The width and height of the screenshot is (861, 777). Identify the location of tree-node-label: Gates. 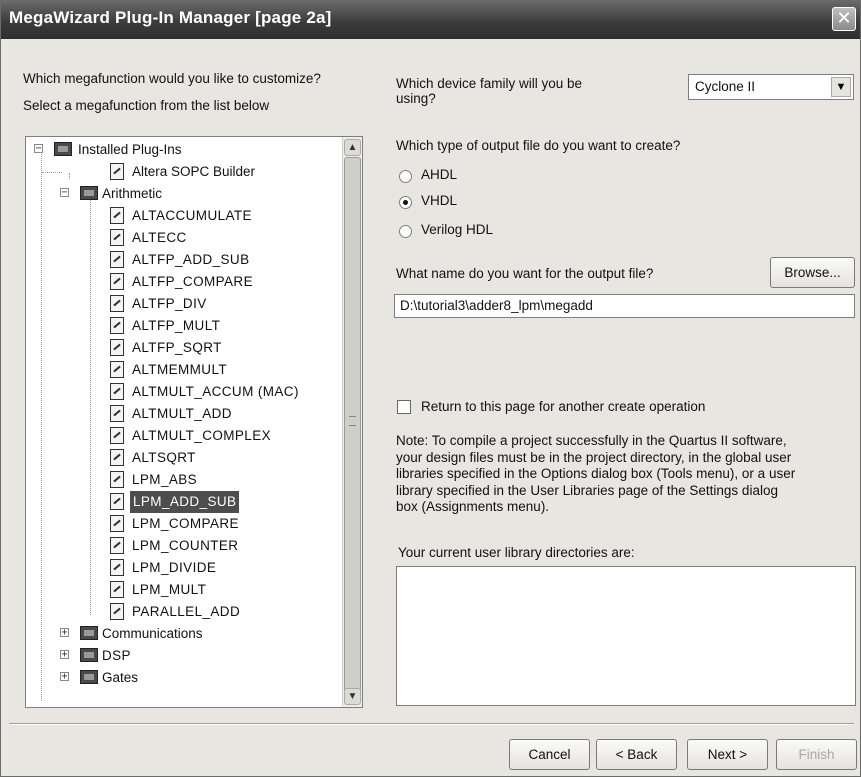
(120, 677).